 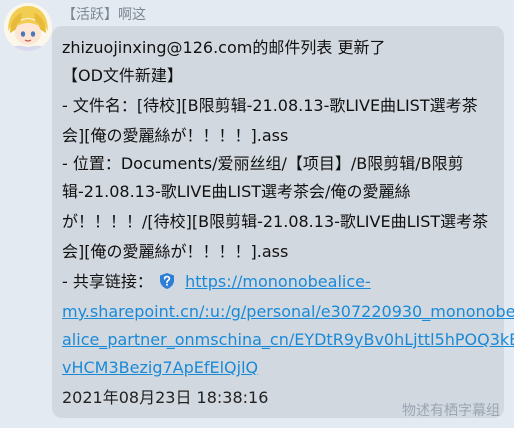 I want to click on message-line: - 位置：Documents/爱丽丝组/【项目】/B限剪辑/B限剪, so click(x=263, y=163).